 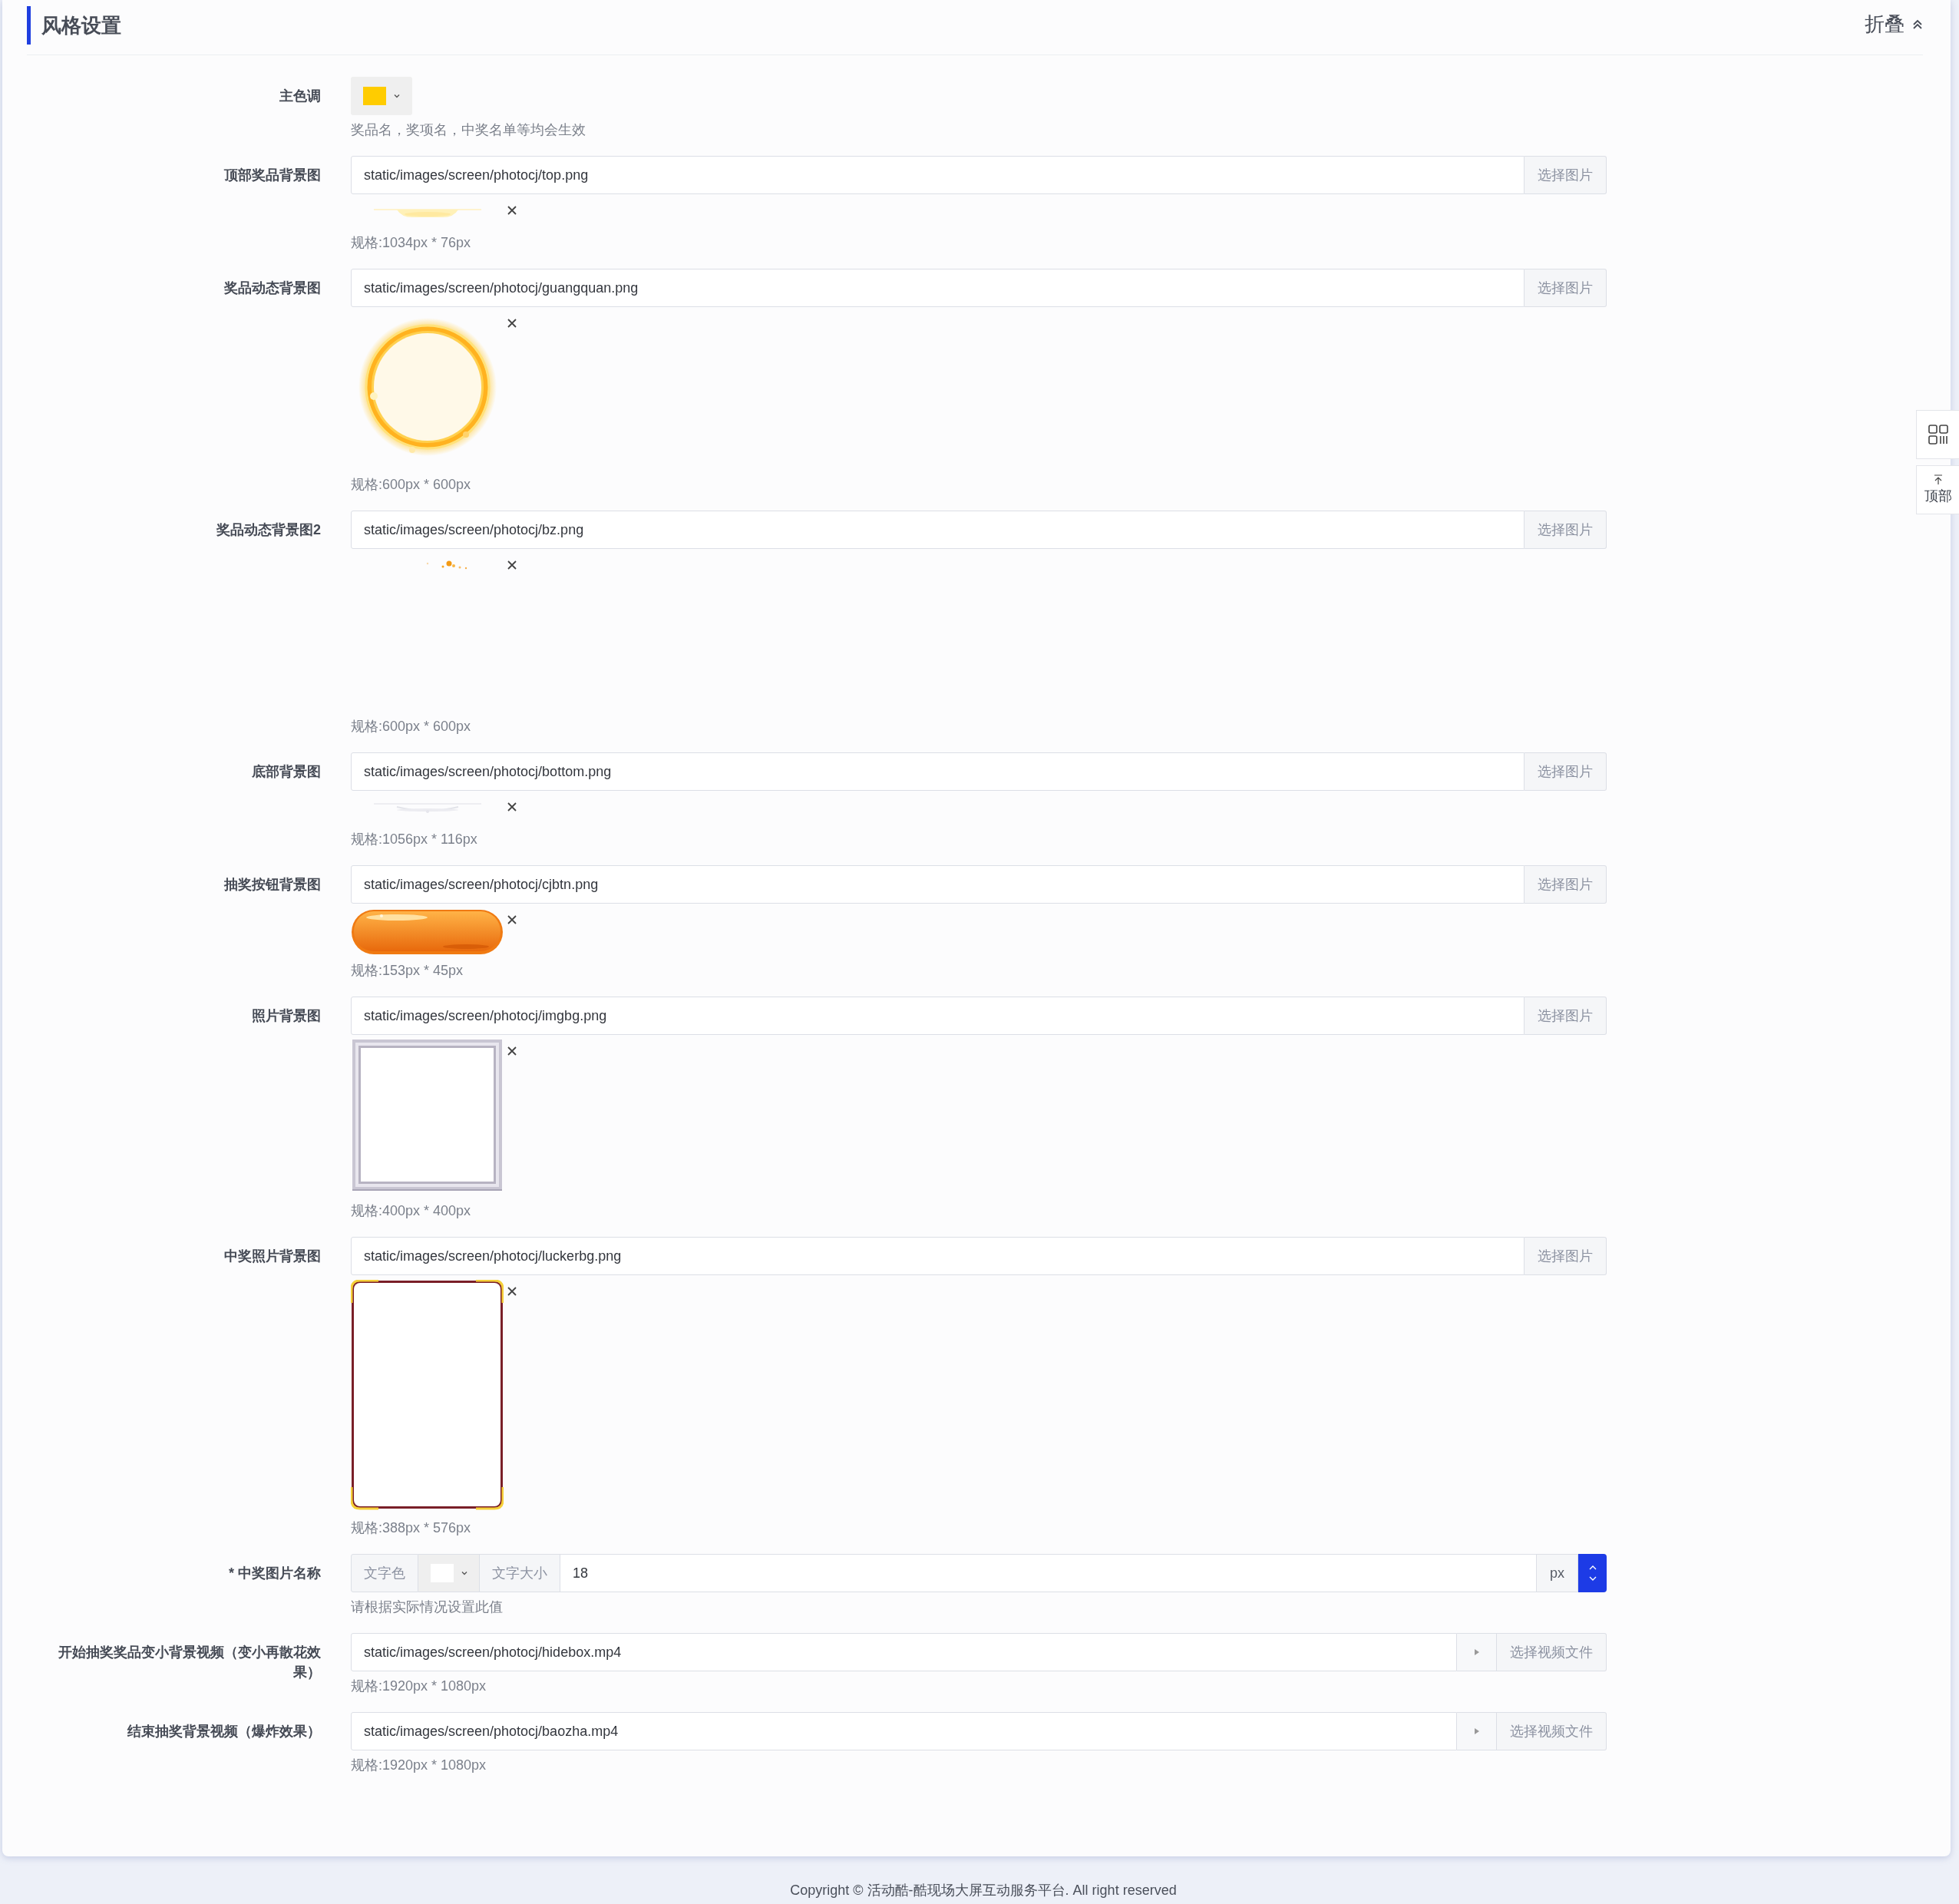 I want to click on grid-icon, so click(x=1938, y=435).